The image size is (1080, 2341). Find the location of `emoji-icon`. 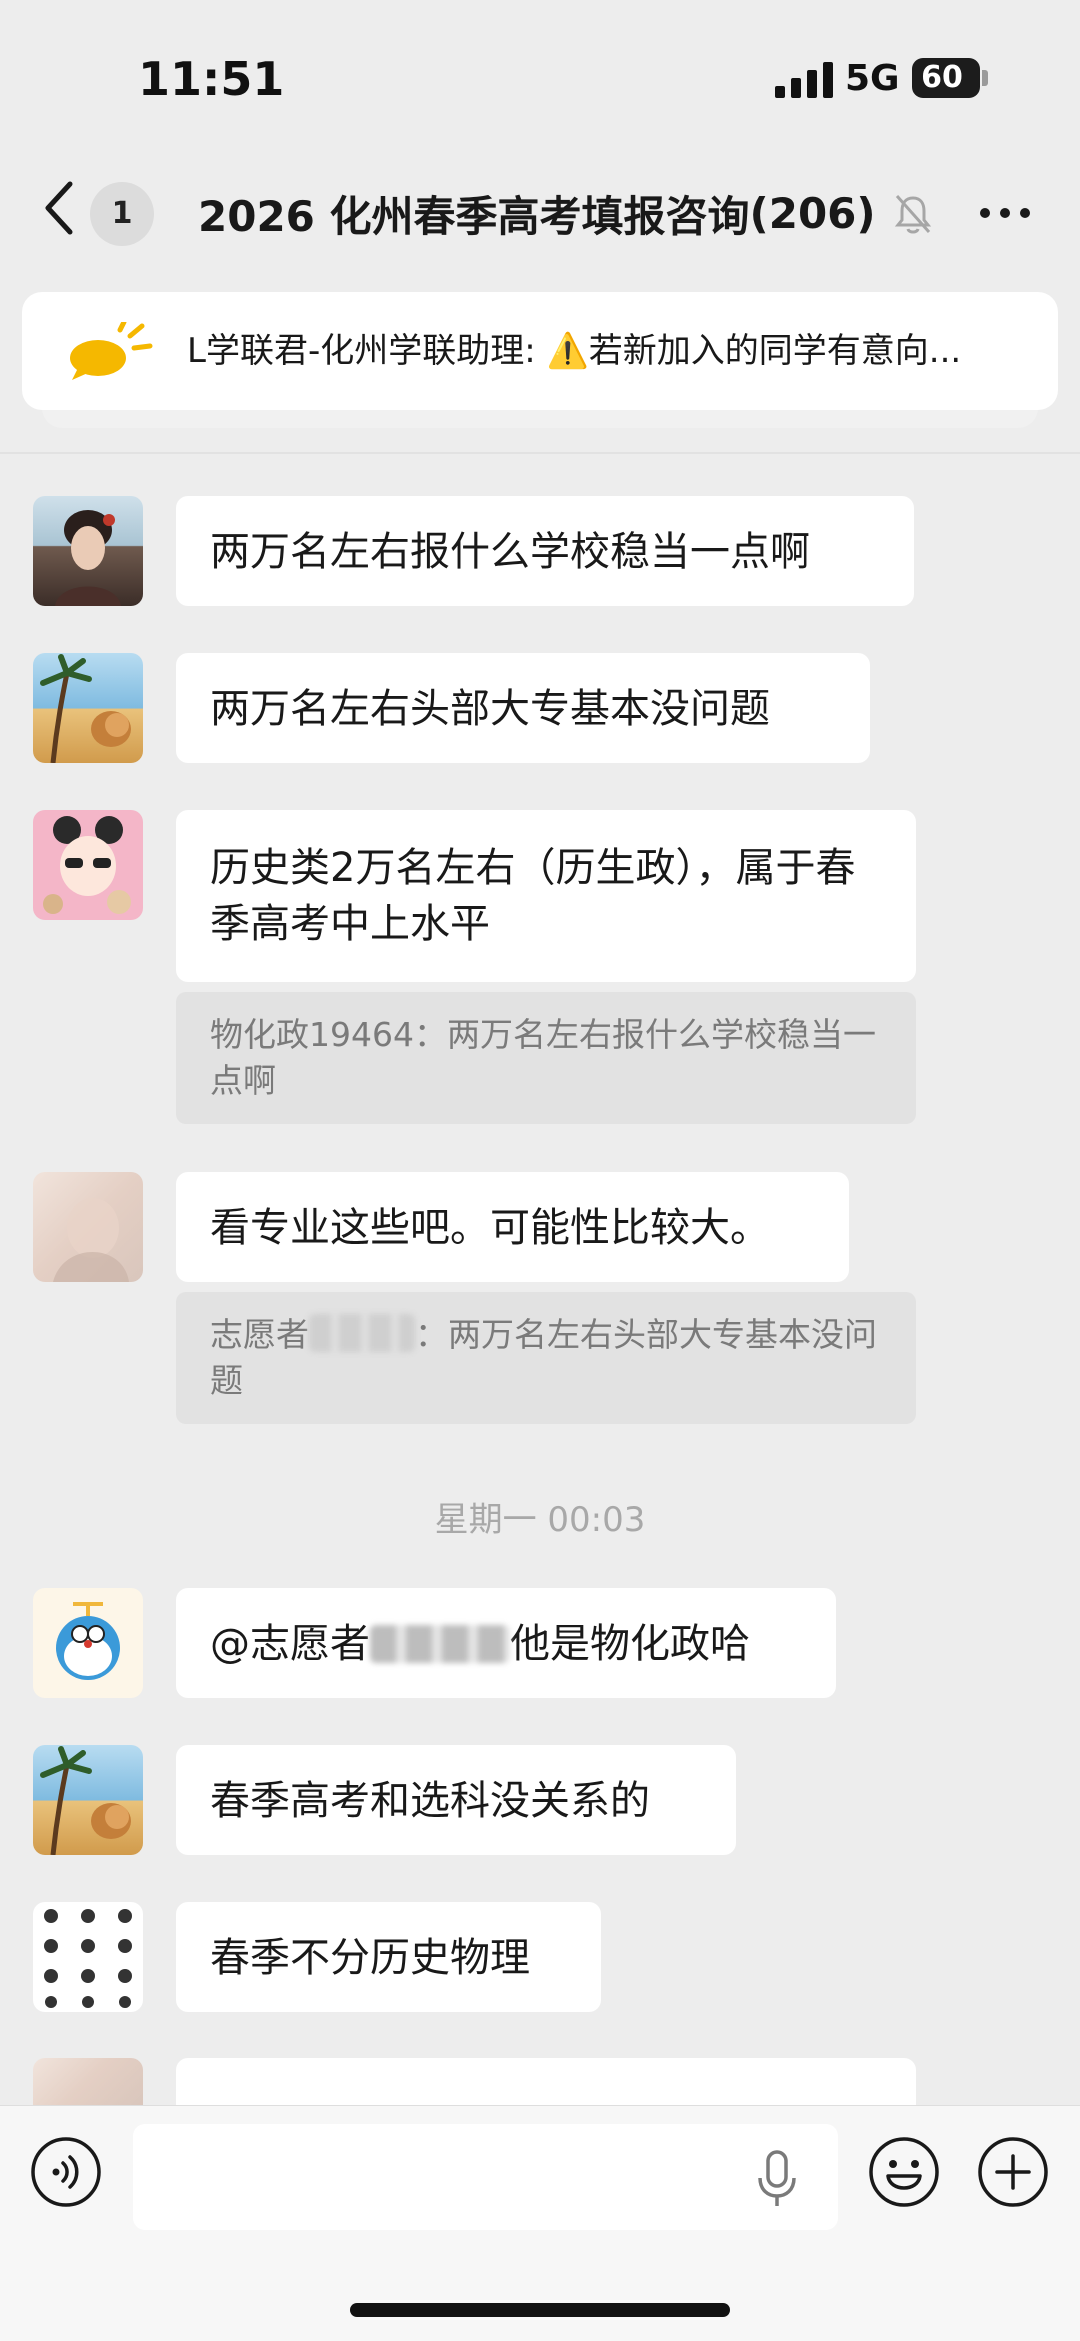

emoji-icon is located at coordinates (904, 2172).